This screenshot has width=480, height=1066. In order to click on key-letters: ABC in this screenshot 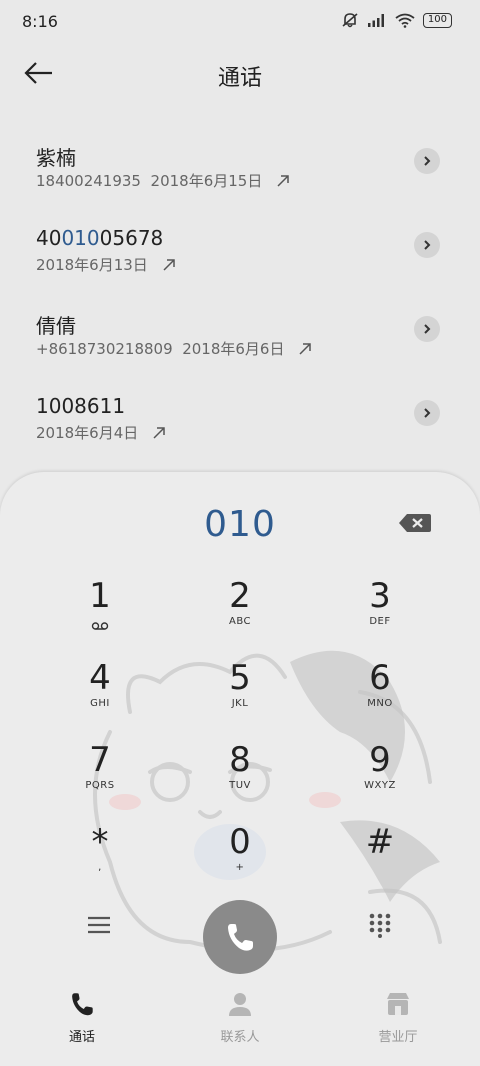, I will do `click(239, 621)`.